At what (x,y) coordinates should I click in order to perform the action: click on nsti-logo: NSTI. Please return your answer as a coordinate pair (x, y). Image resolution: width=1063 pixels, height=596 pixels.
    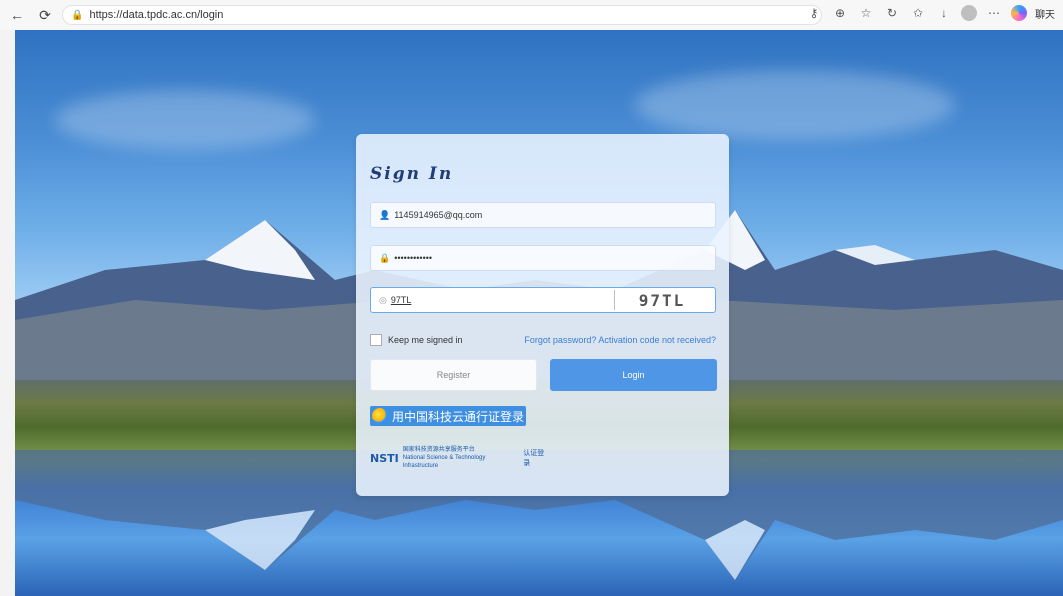
    Looking at the image, I should click on (384, 458).